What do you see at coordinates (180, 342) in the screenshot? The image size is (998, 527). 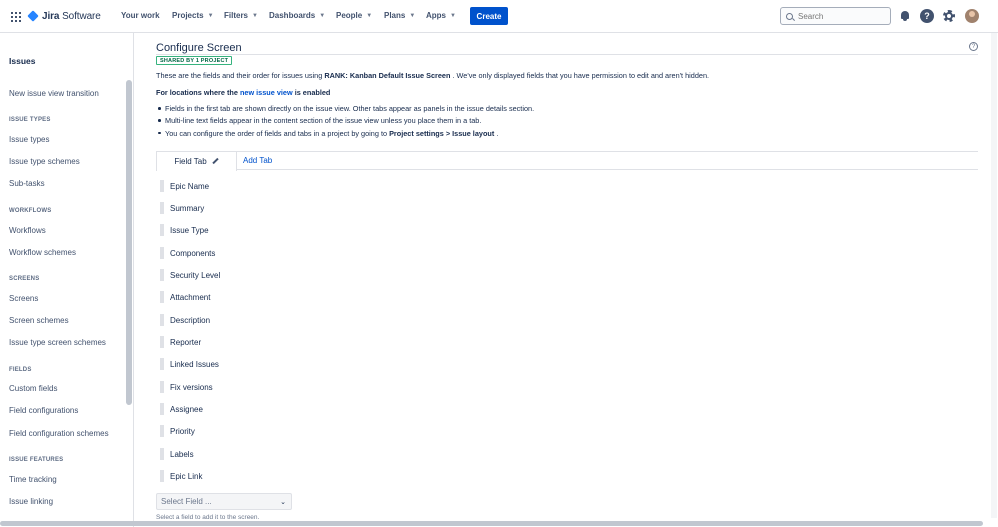 I see `field-row-reporter: Reporter` at bounding box center [180, 342].